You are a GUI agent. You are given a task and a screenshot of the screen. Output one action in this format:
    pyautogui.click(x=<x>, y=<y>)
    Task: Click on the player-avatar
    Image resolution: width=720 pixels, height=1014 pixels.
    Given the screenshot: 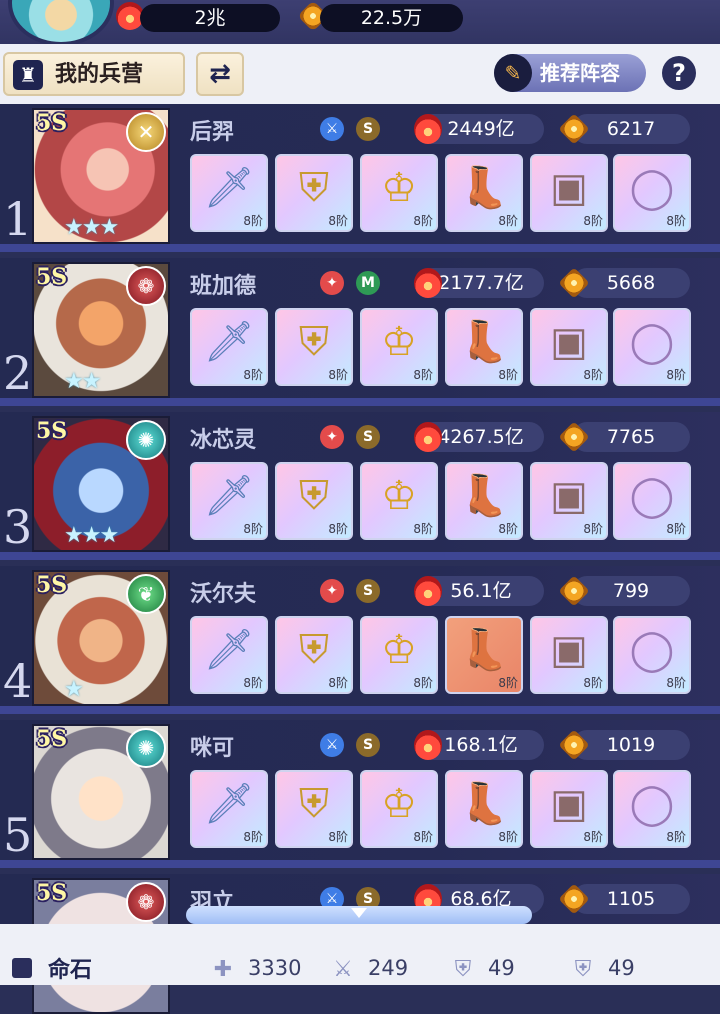 What is the action you would take?
    pyautogui.click(x=61, y=23)
    